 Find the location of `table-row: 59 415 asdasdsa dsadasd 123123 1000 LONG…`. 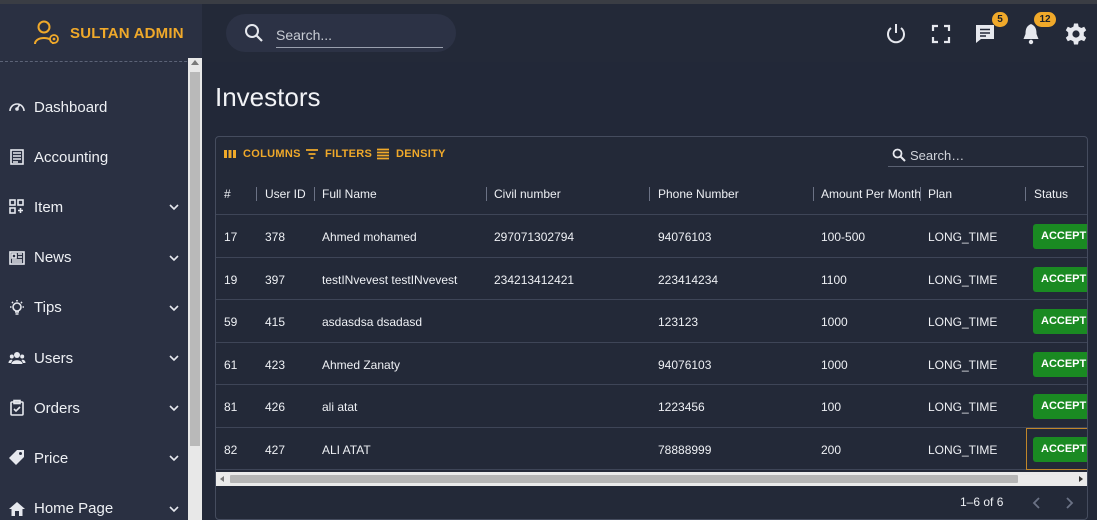

table-row: 59 415 asdasdsa dsadasd 123123 1000 LONG… is located at coordinates (651, 321).